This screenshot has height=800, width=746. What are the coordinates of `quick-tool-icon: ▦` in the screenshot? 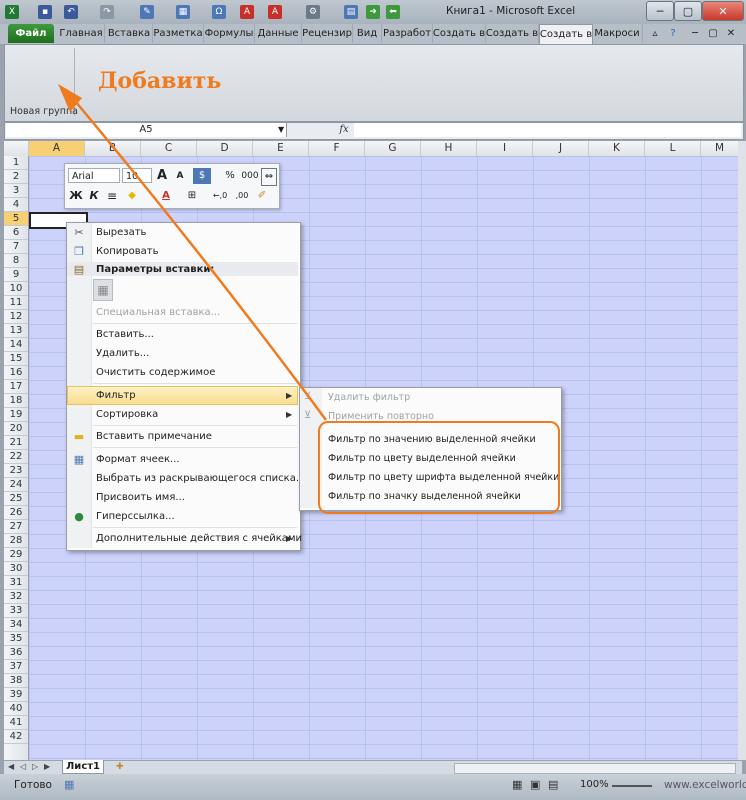 It's located at (183, 12).